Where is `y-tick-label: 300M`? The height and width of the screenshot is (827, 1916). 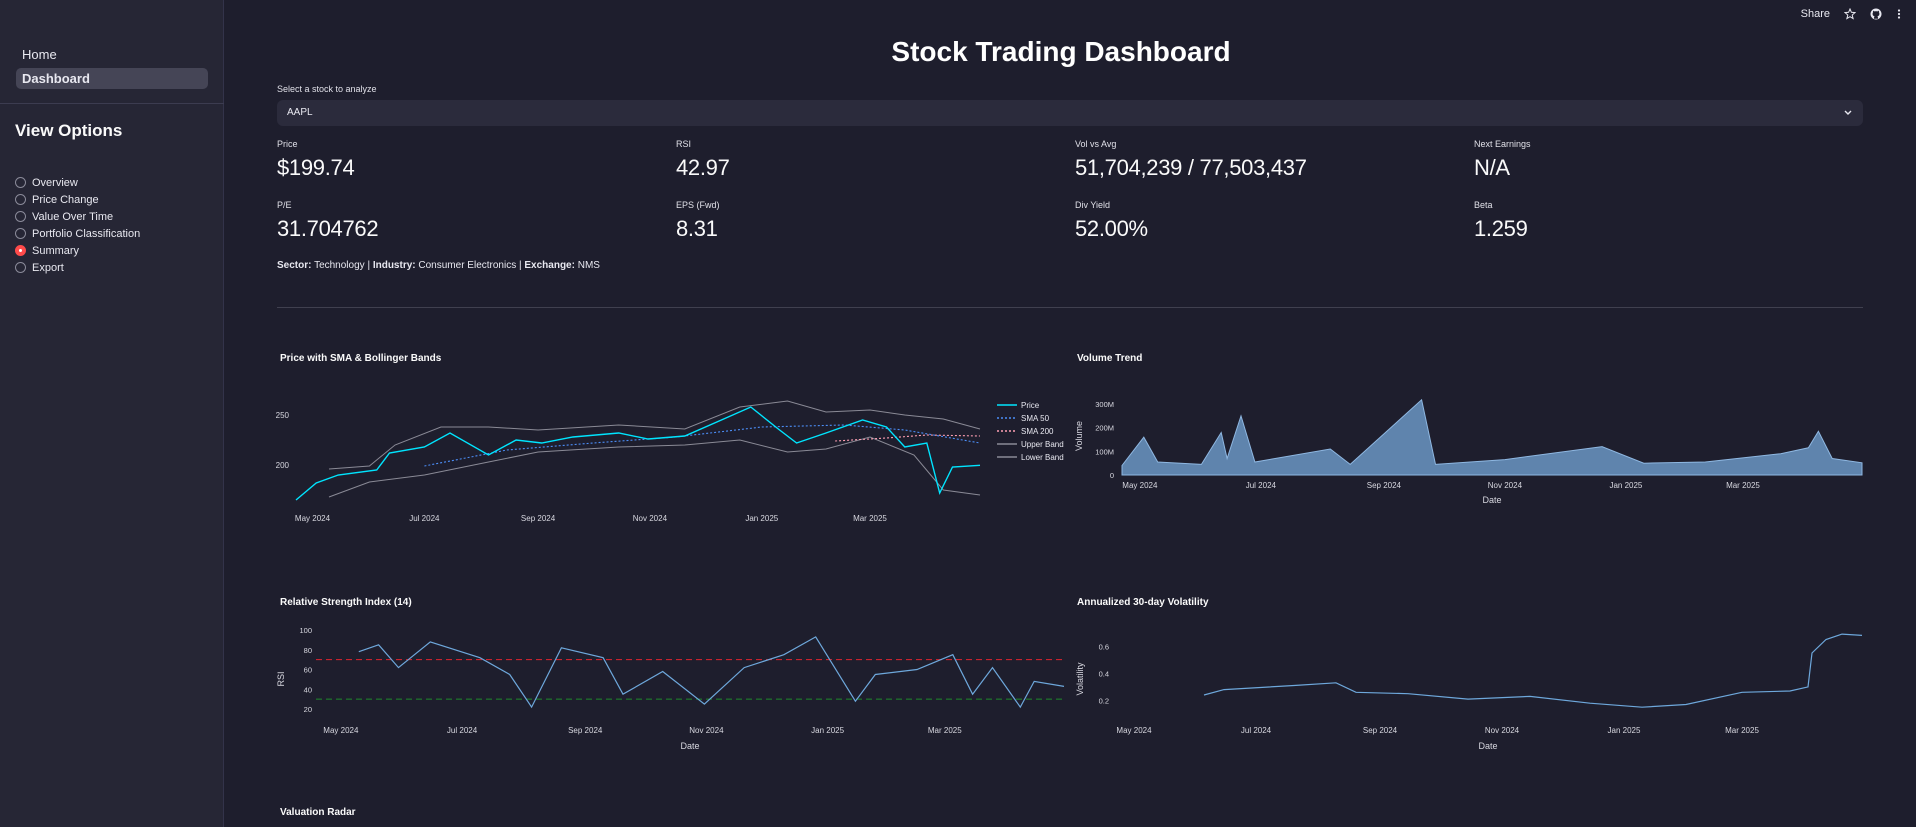
y-tick-label: 300M is located at coordinates (1104, 404).